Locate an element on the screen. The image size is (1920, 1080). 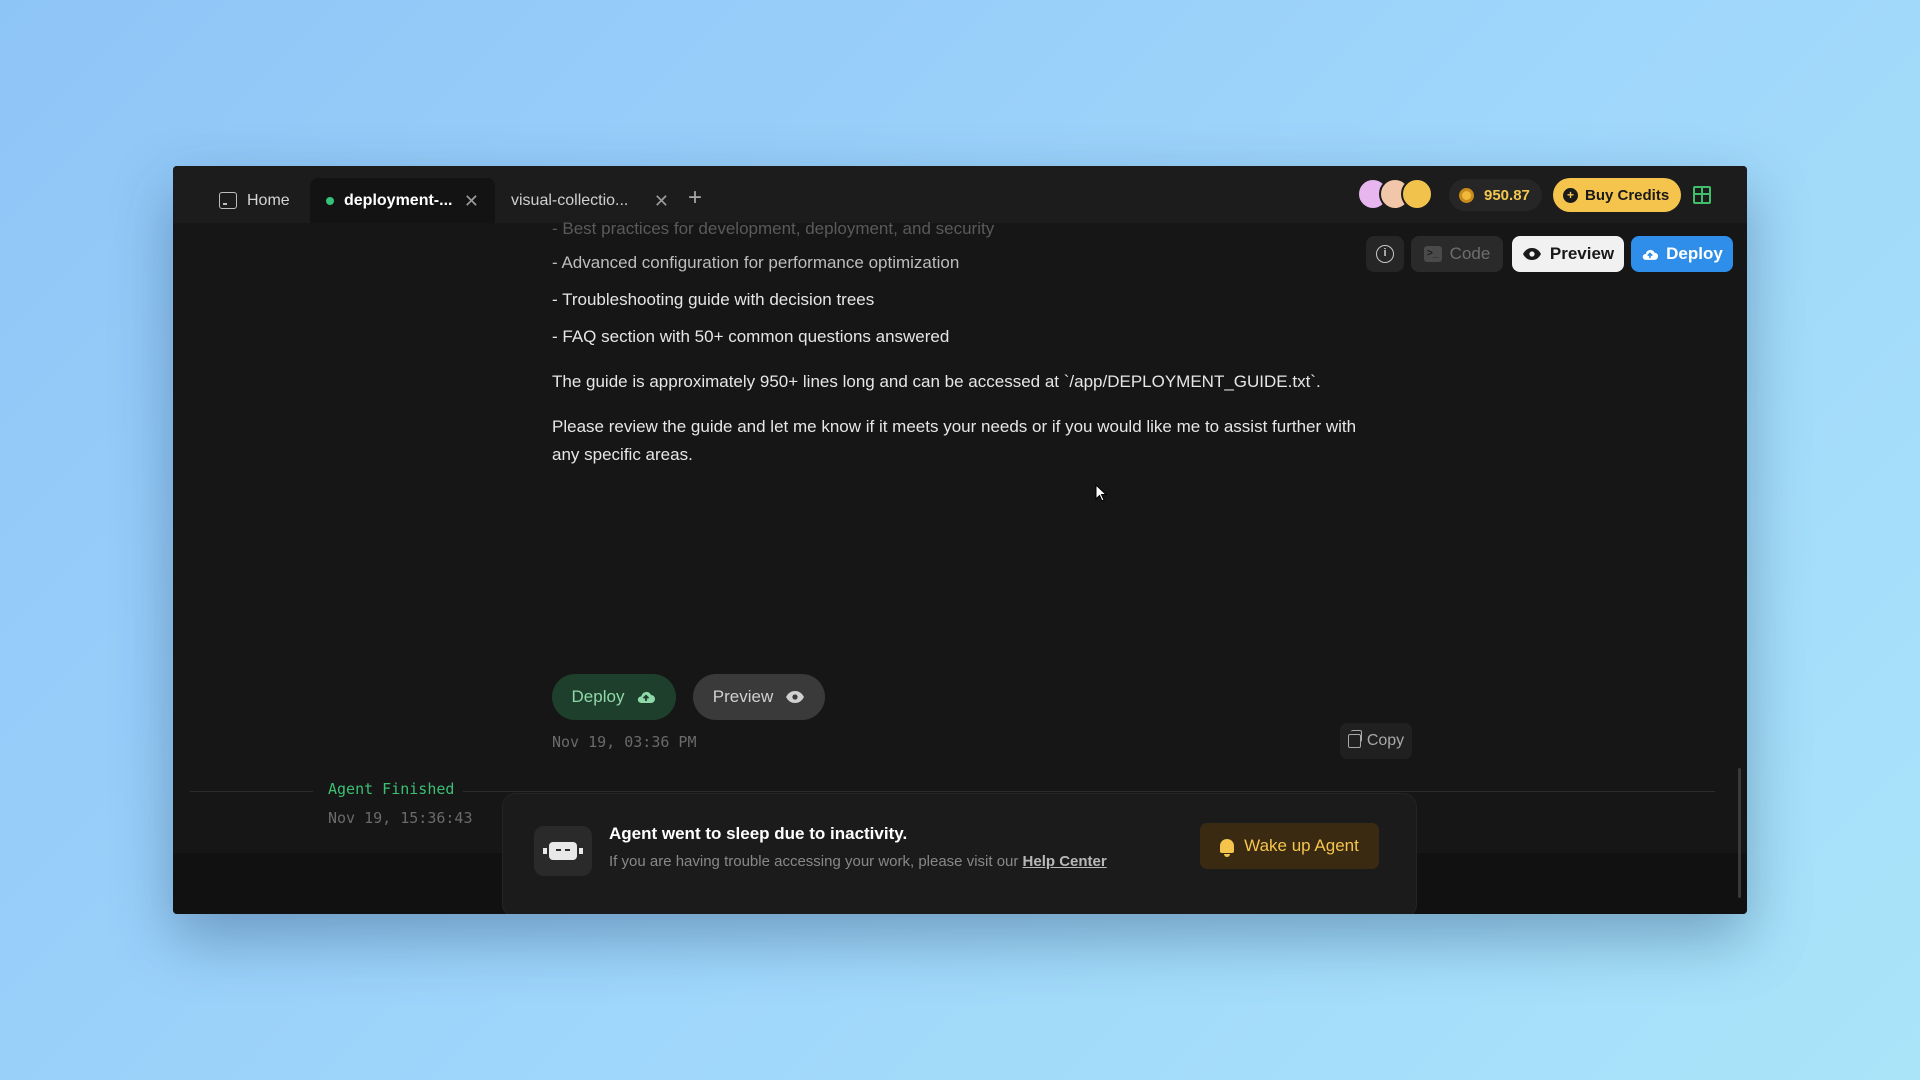
home-icon is located at coordinates (228, 200).